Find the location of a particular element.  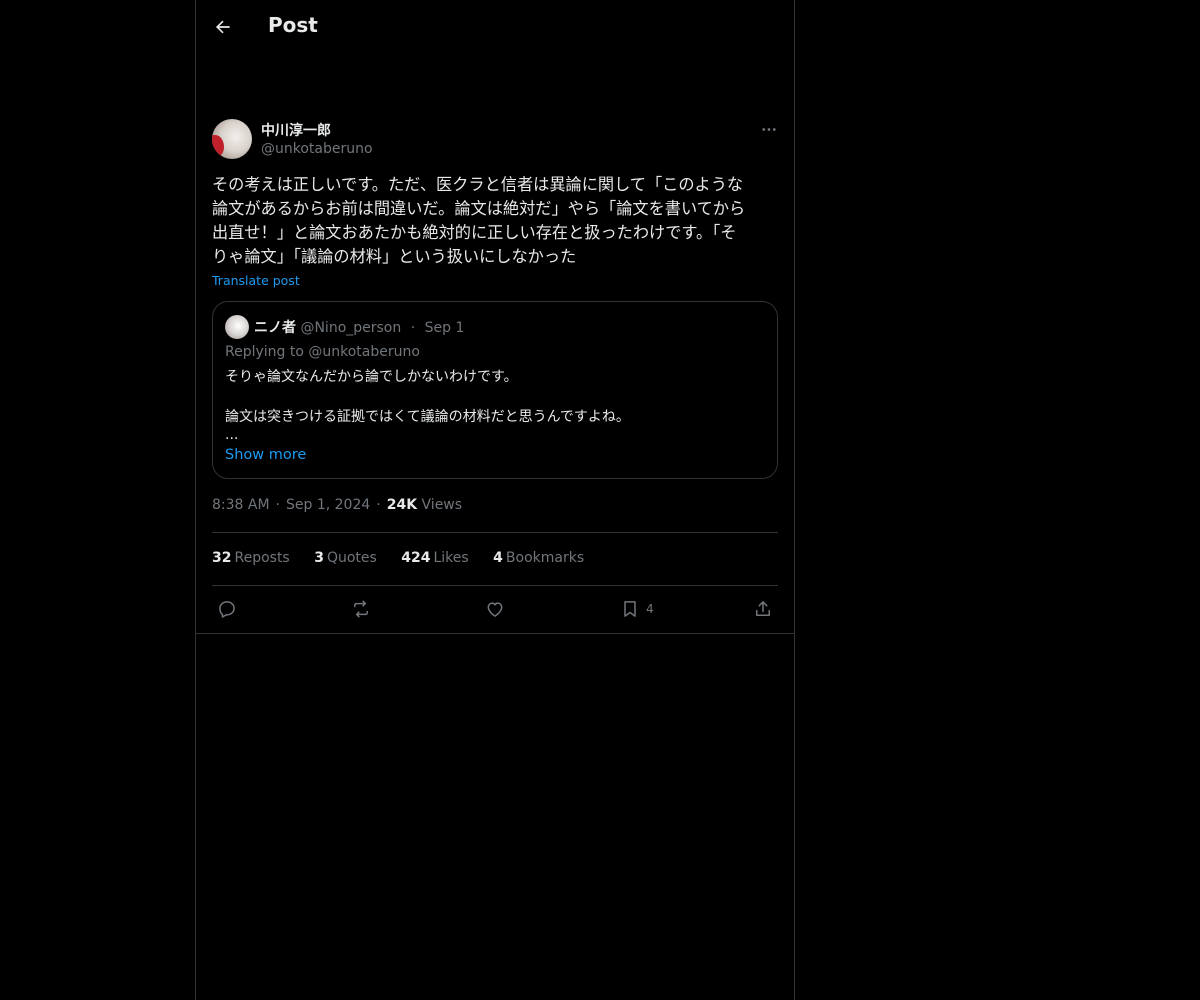

share-button is located at coordinates (763, 609).